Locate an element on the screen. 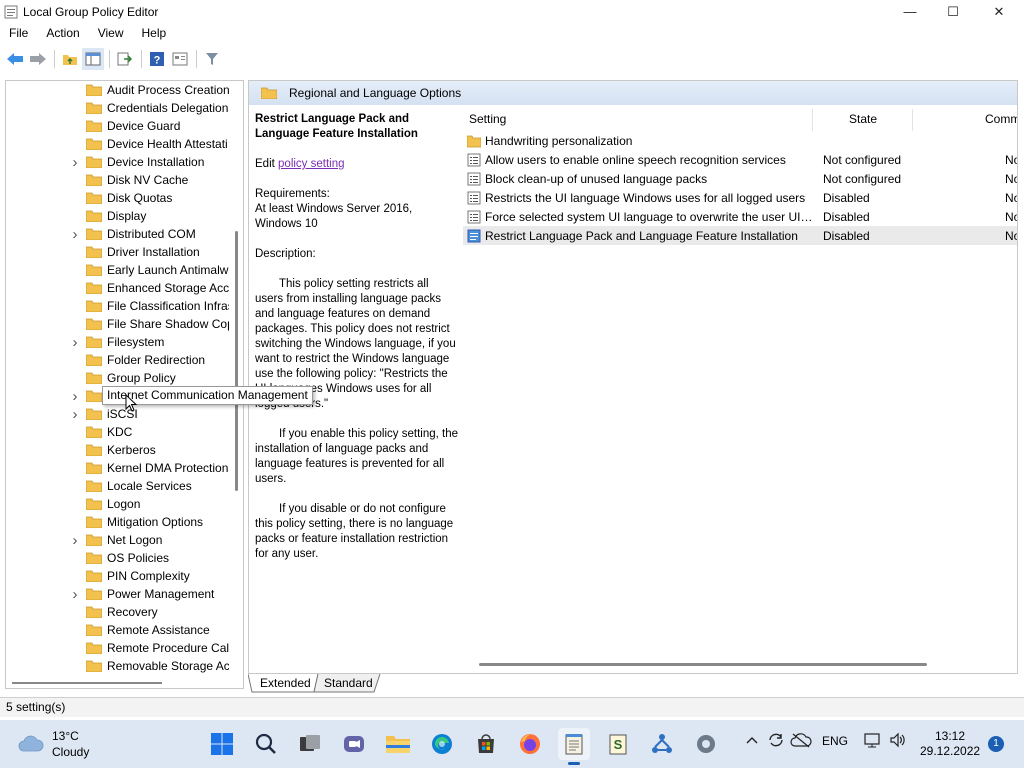 The image size is (1024, 768). filter-button is located at coordinates (212, 59).